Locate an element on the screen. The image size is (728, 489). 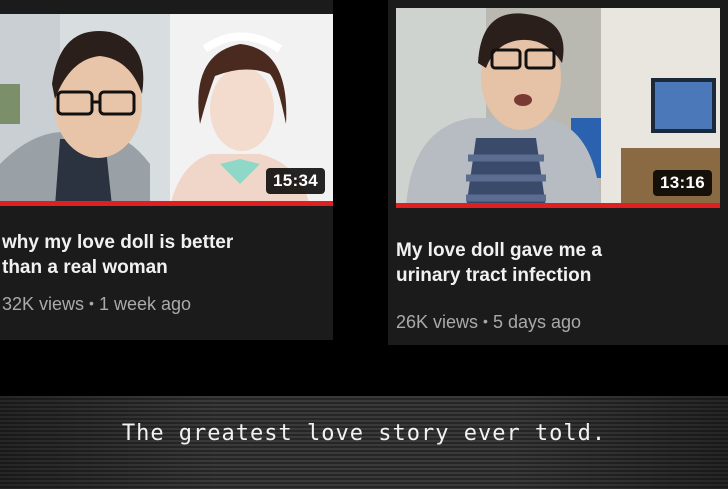
video-meta-2: 26K views • 5 days ago is located at coordinates (488, 322).